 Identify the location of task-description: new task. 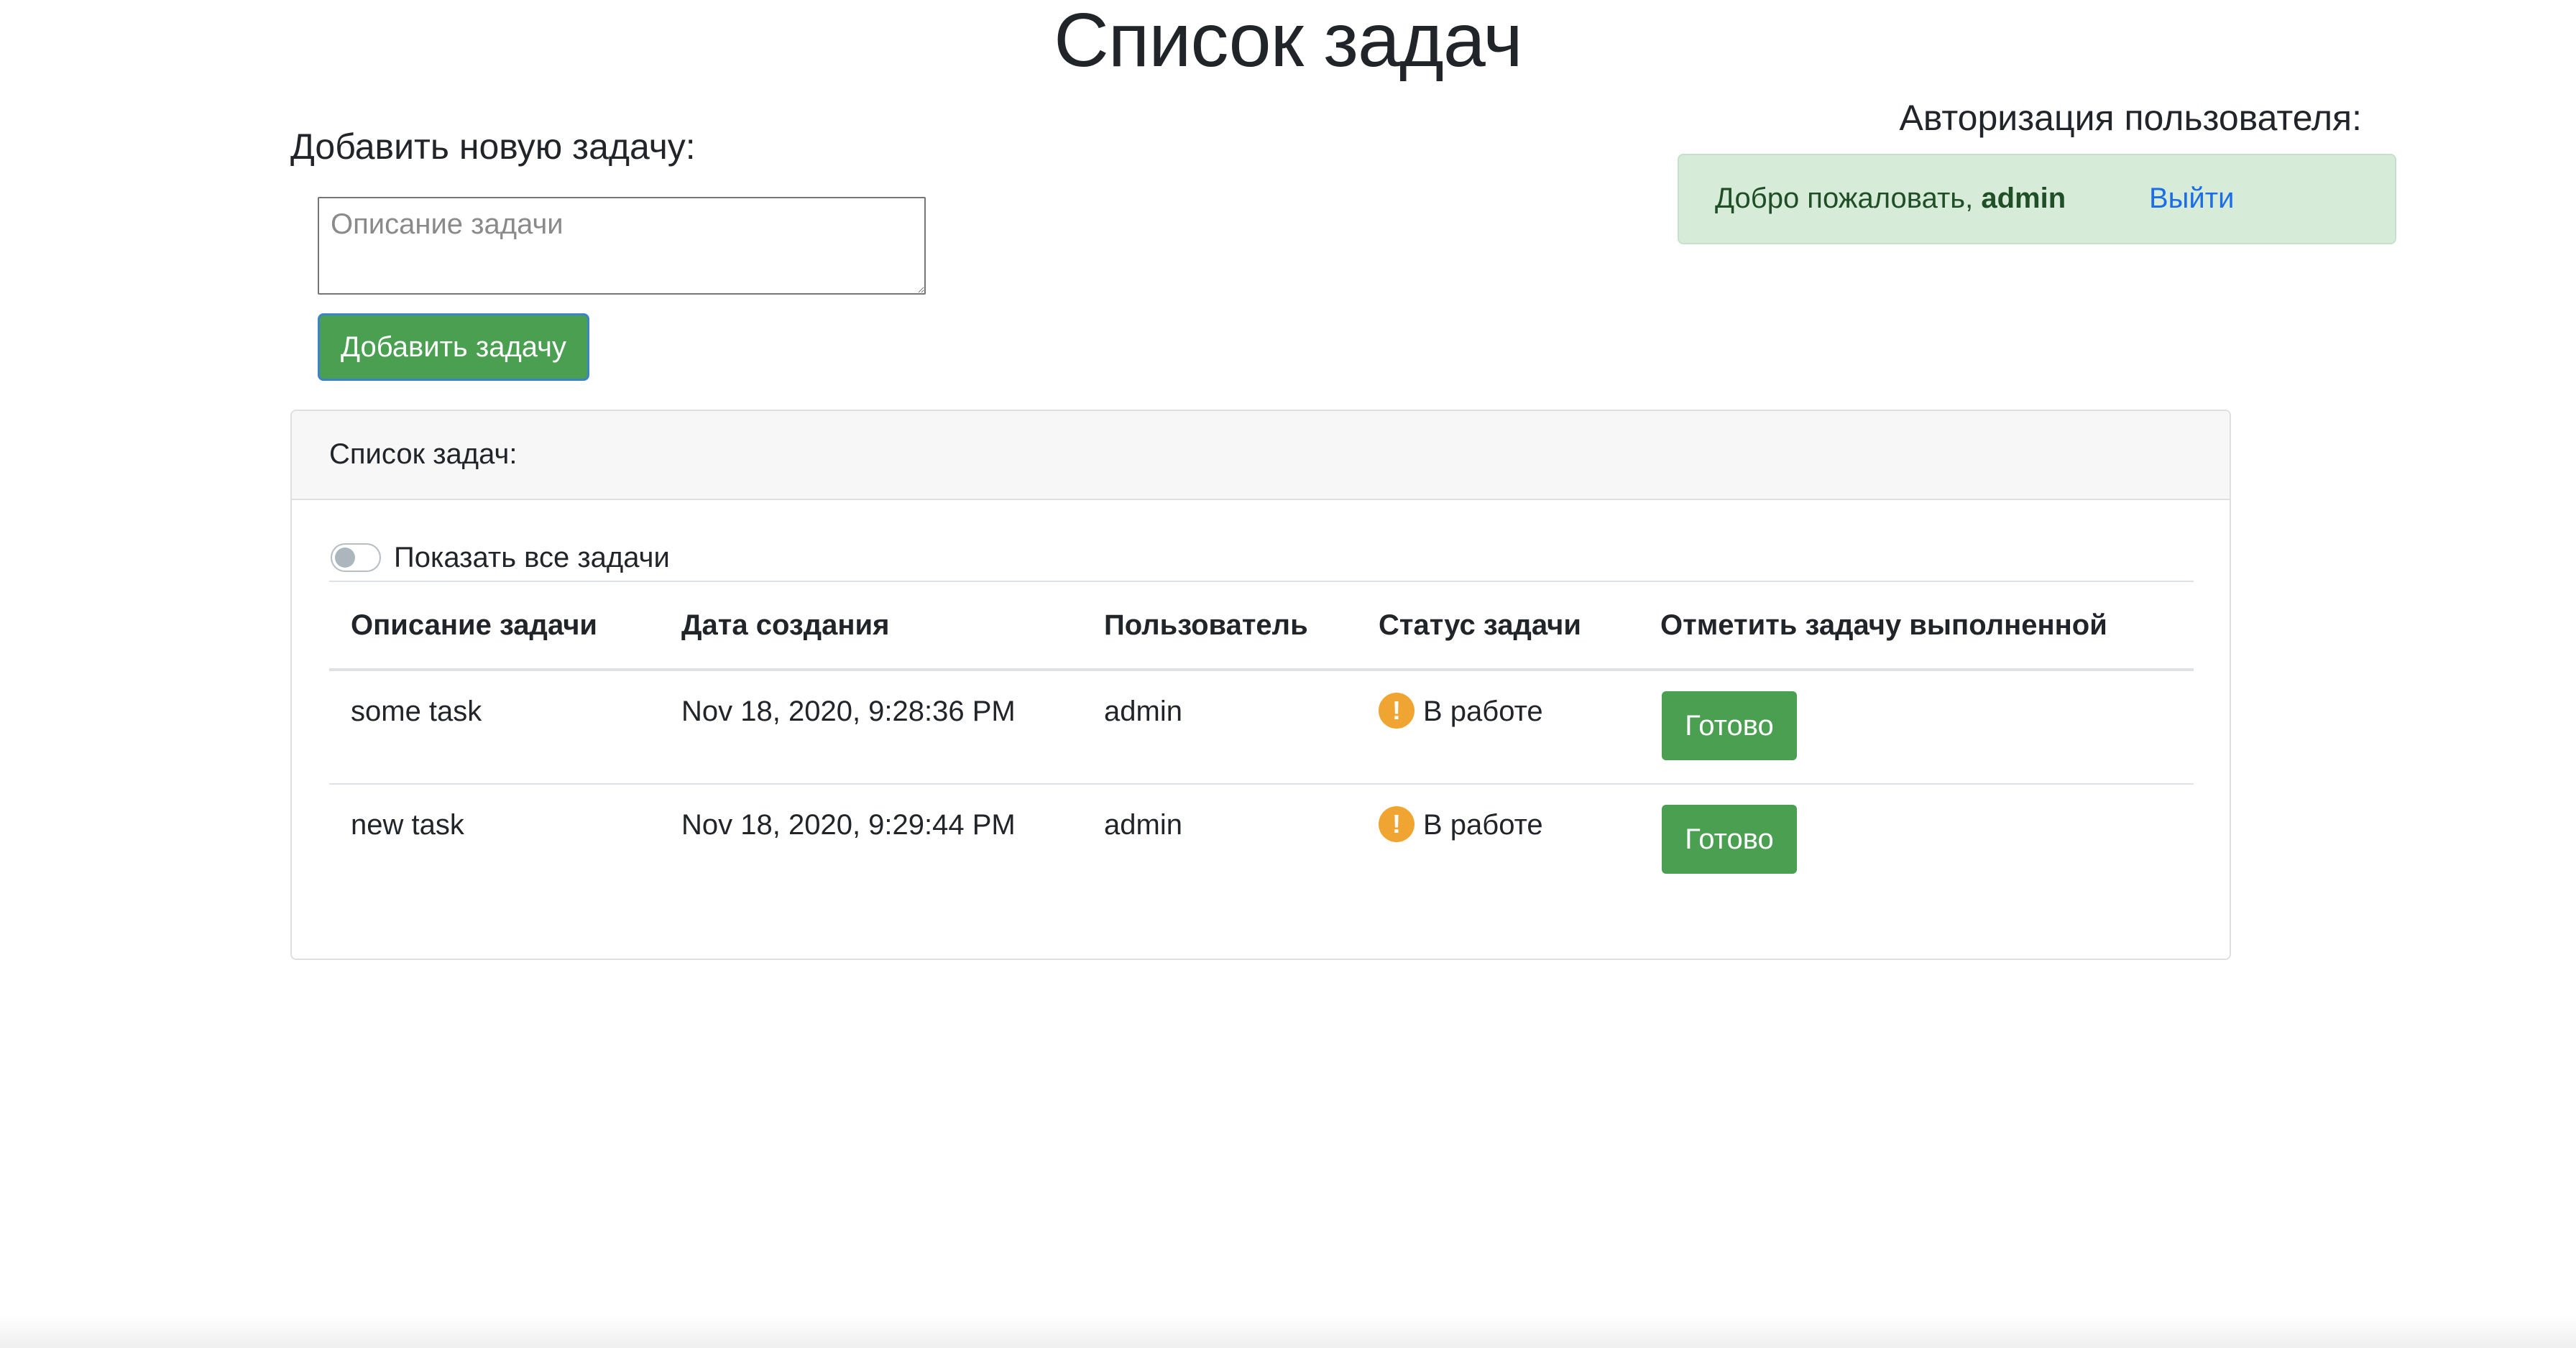
(407, 825).